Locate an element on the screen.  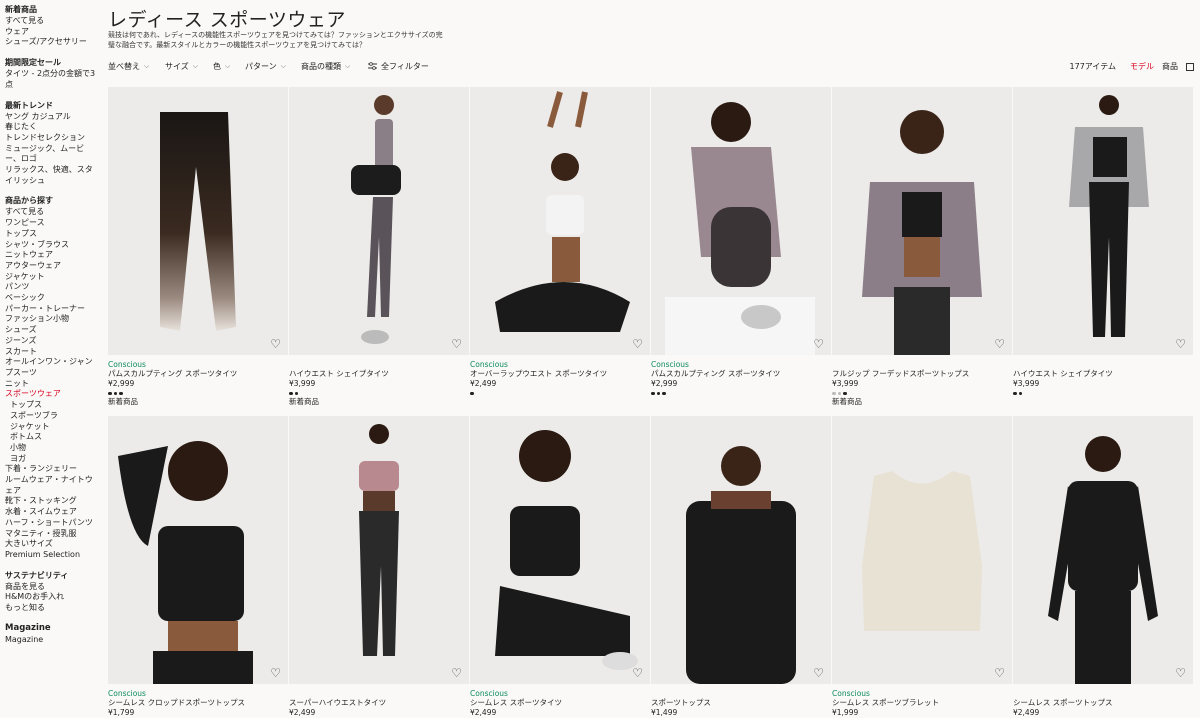
product-card: ♡ Conscious シームレス スポーツブラレット ¥1,999 is located at coordinates (922, 567).